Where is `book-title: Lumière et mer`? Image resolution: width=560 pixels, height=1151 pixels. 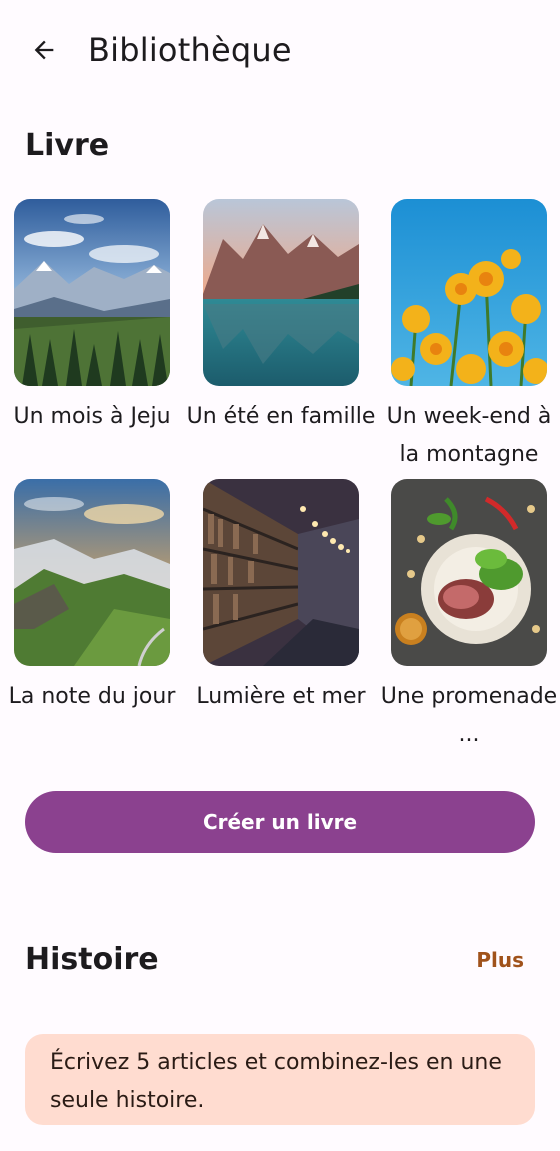
book-title: Lumière et mer is located at coordinates (281, 696).